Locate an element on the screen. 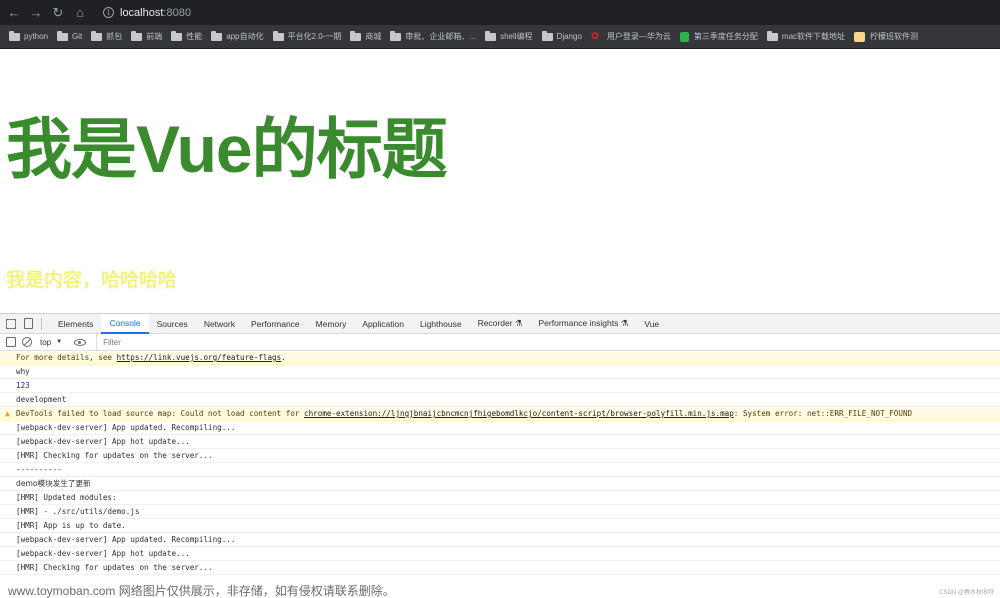  warning-icon: ▲ is located at coordinates (7, 413).